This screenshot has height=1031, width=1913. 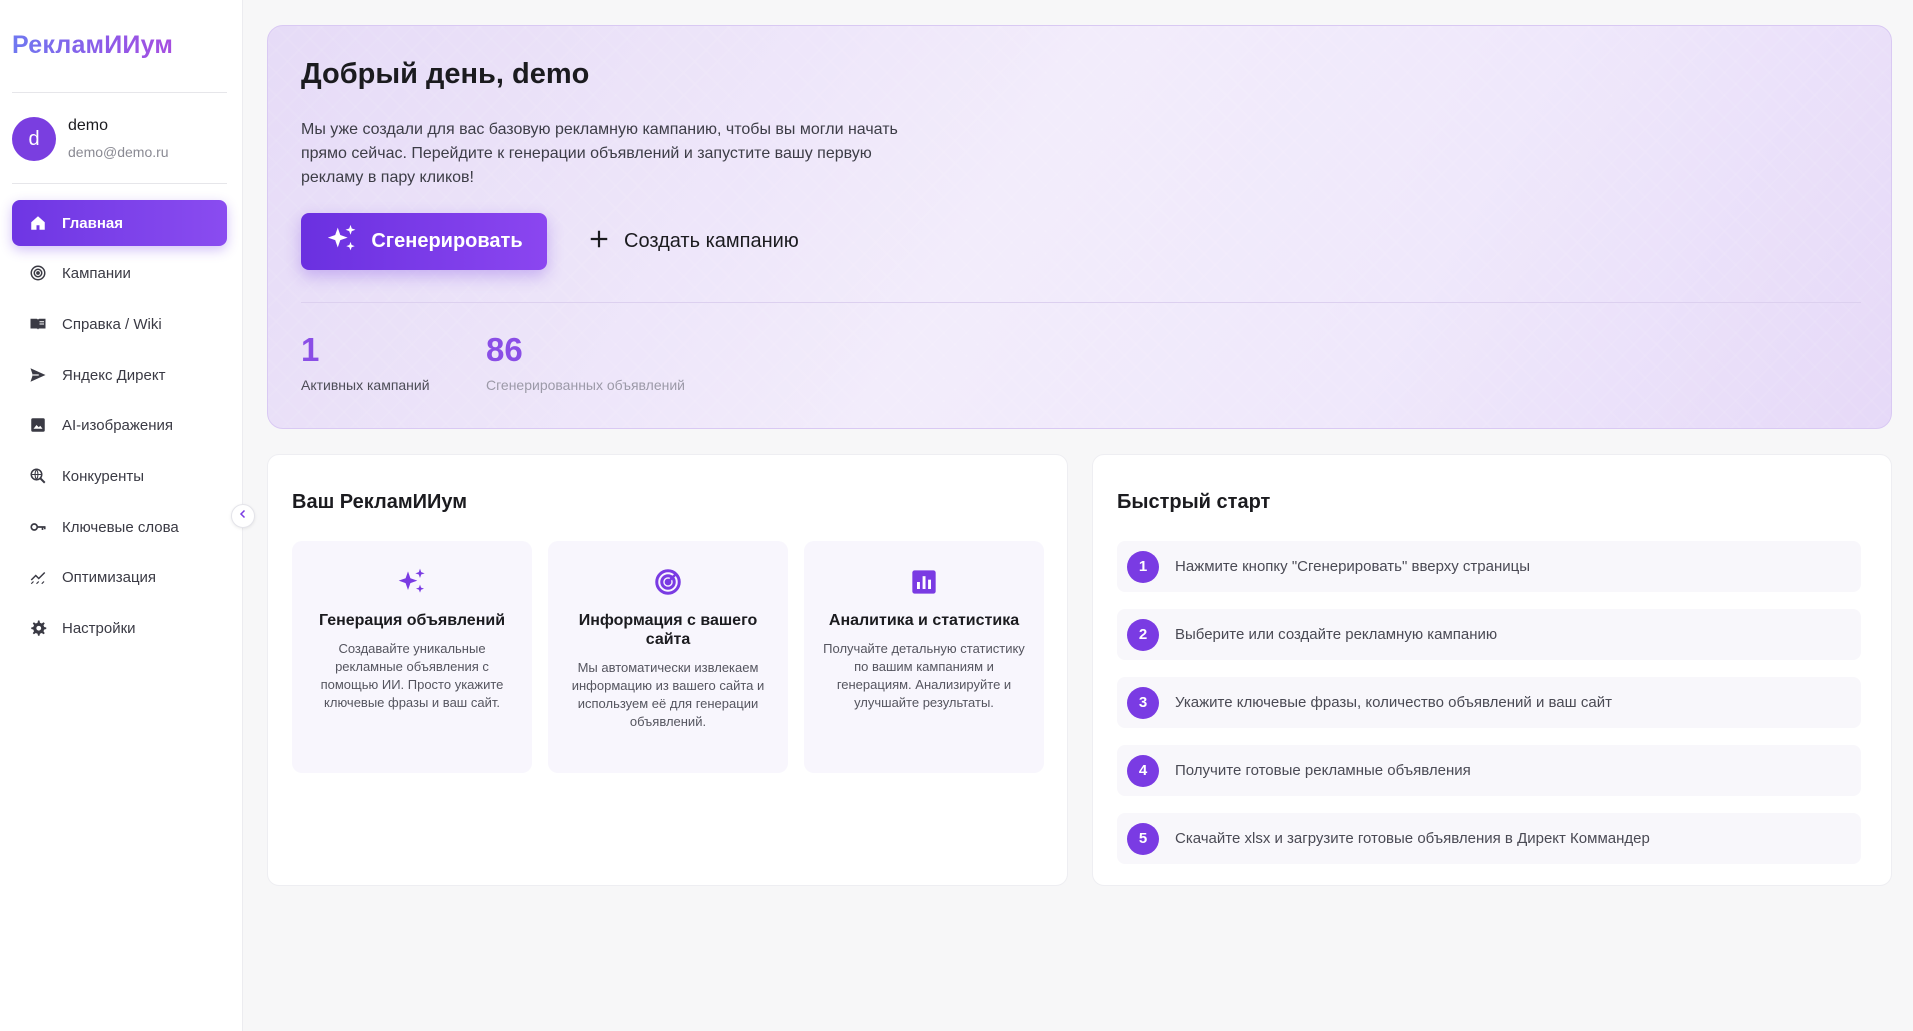 What do you see at coordinates (93, 223) in the screenshot?
I see `sidebar-item-label: Главная` at bounding box center [93, 223].